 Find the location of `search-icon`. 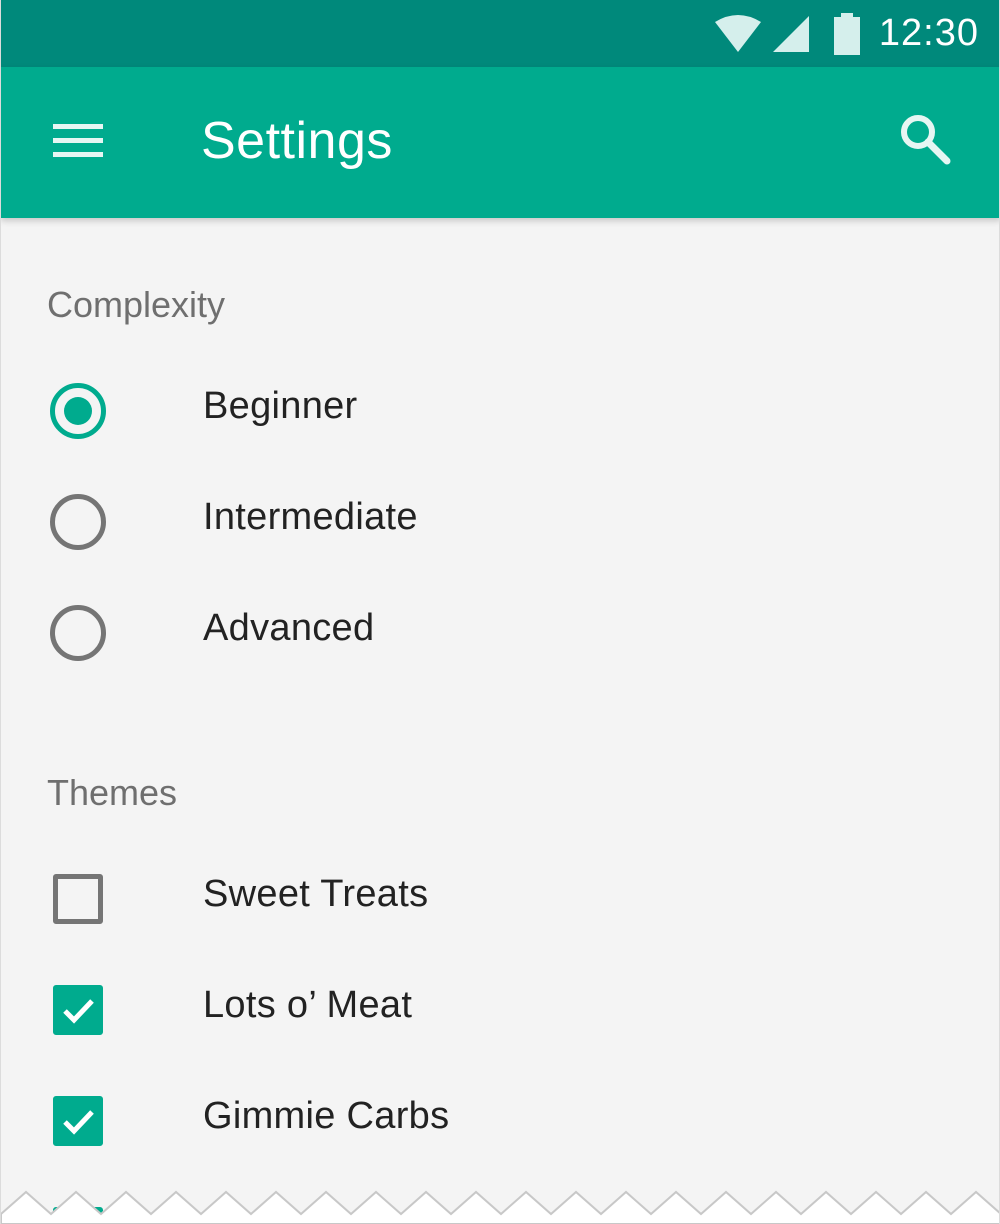

search-icon is located at coordinates (925, 141).